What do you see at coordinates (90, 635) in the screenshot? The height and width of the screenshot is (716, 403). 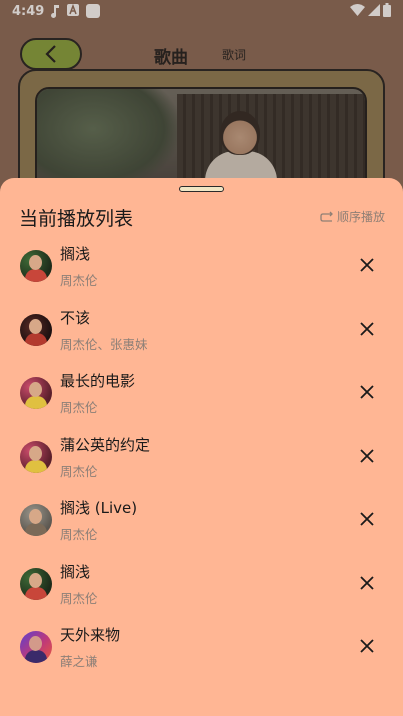 I see `song-title: 天外来物` at bounding box center [90, 635].